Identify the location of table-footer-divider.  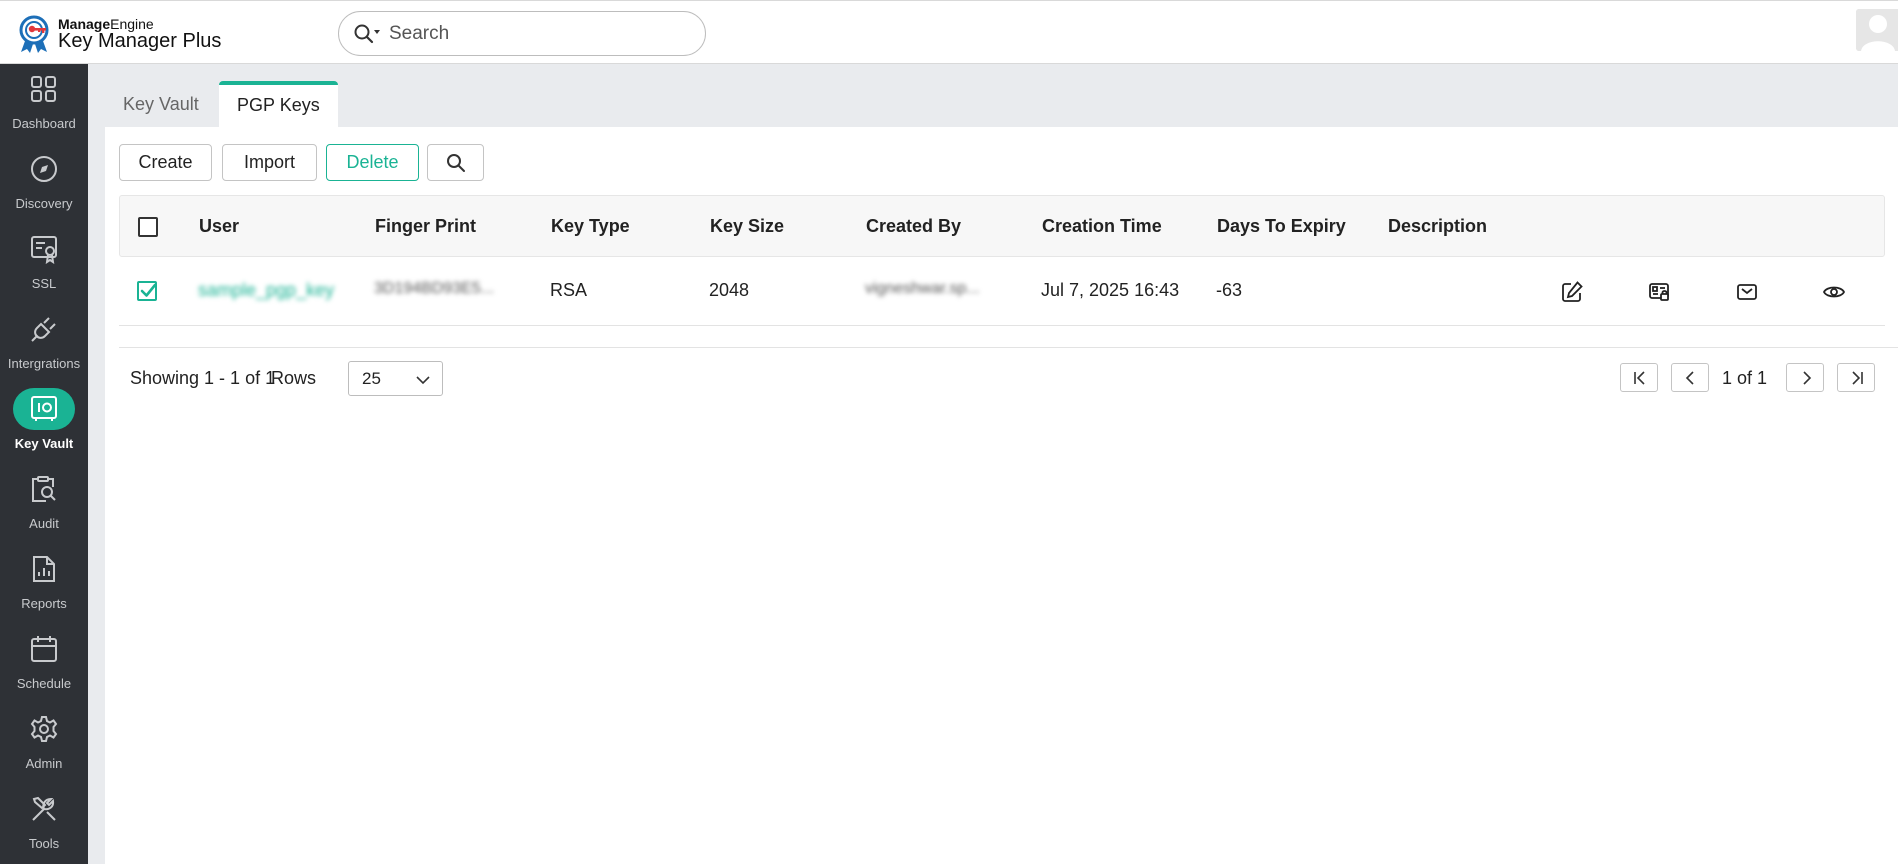
(1008, 347).